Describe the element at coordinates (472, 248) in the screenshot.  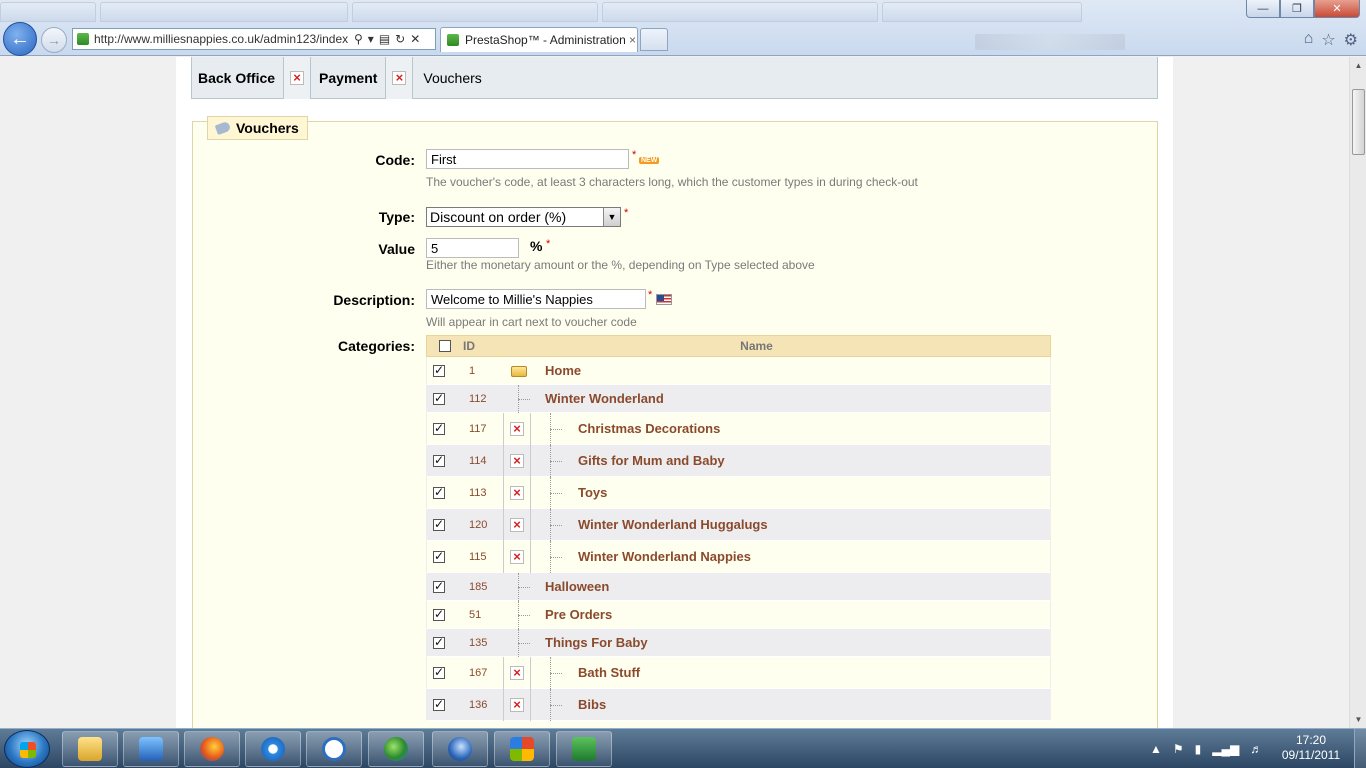
I see `value-input: 5` at that location.